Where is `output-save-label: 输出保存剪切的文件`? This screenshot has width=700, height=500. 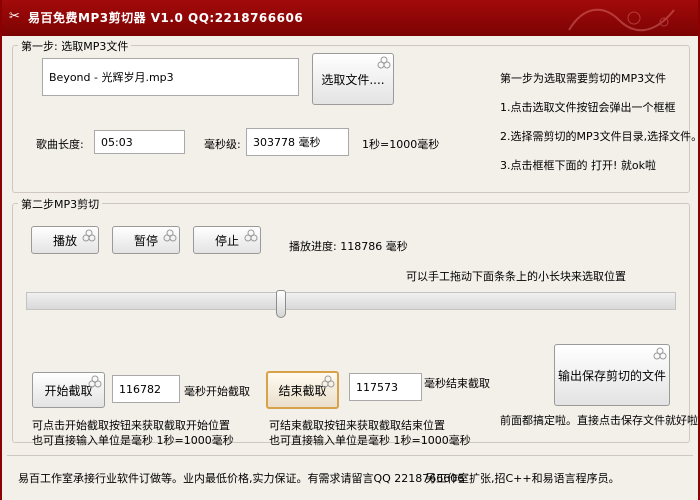
output-save-label: 输出保存剪切的文件 is located at coordinates (611, 375).